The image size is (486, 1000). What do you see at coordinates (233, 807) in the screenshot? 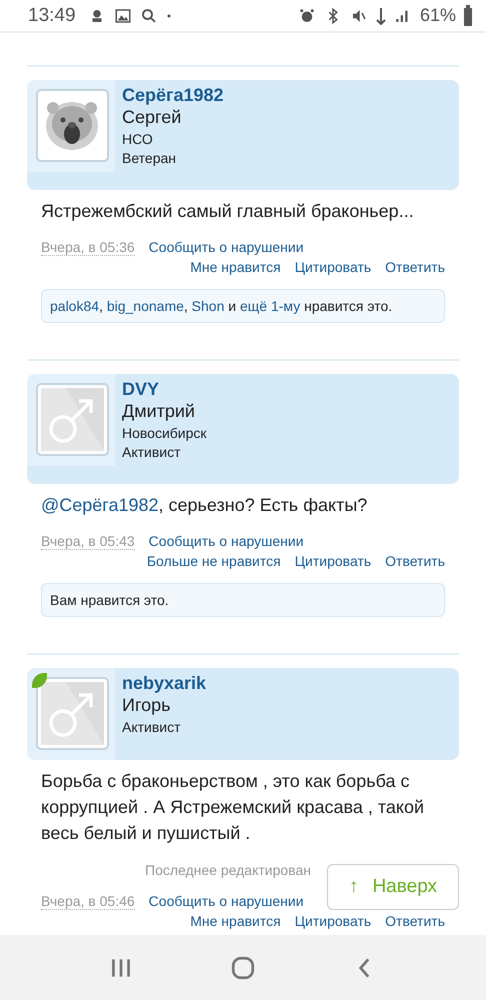
I see `post-message: Борьба с браконьерством , это как борьба с коррупцией . А Ястрежемский красава , такой весь белый и пушистый .` at bounding box center [233, 807].